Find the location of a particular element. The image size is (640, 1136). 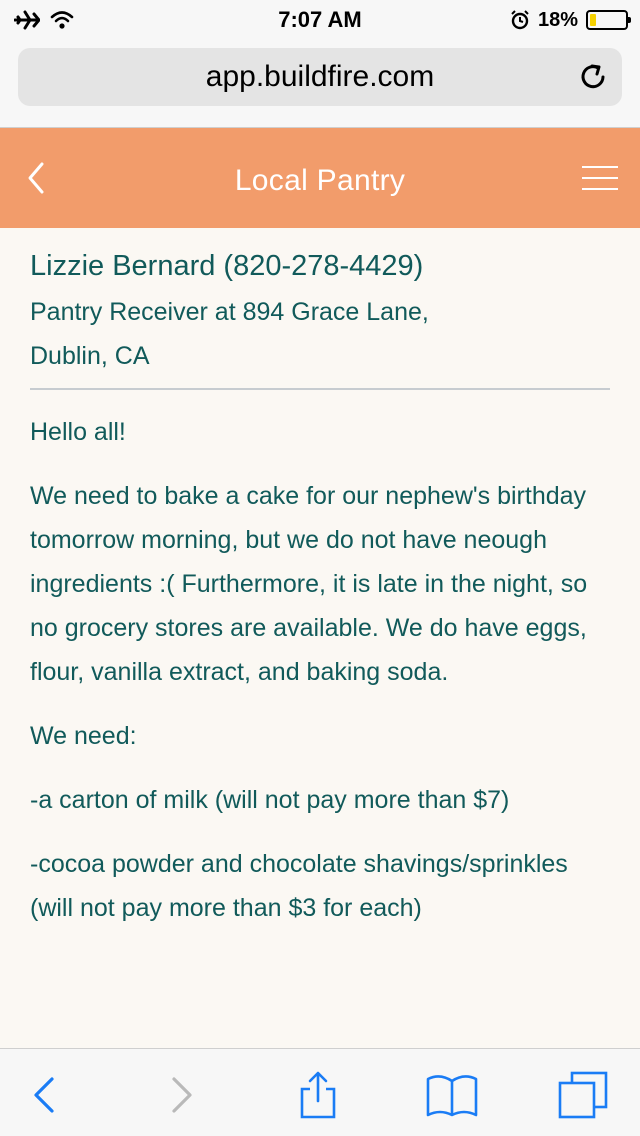

url-text: app.buildfire.com is located at coordinates (320, 77).